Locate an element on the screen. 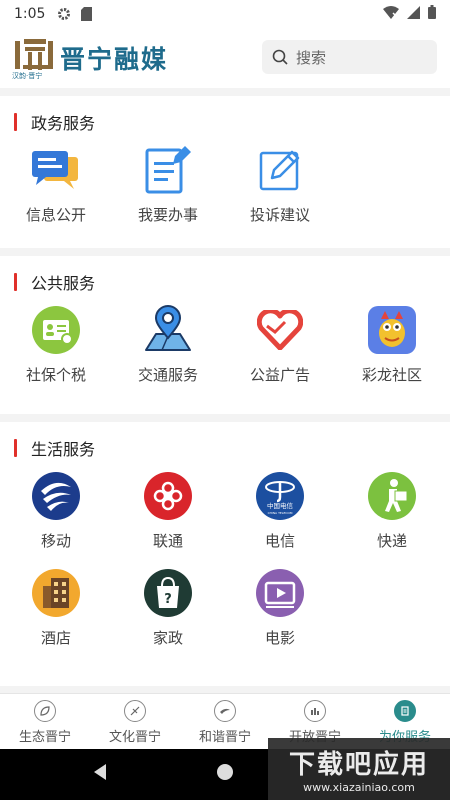  service-label: 电影 is located at coordinates (279, 638).